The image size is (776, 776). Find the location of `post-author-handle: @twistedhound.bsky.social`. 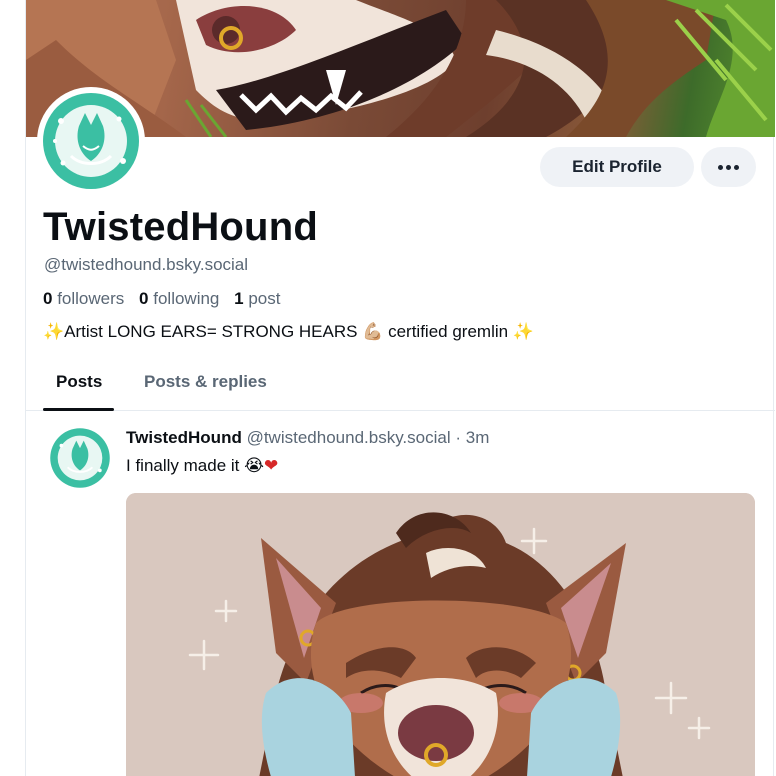

post-author-handle: @twistedhound.bsky.social is located at coordinates (349, 437).